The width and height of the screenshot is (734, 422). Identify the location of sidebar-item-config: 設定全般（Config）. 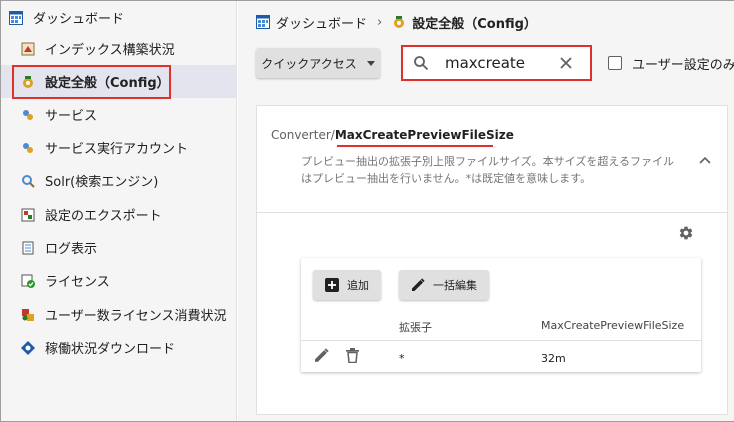
(119, 81).